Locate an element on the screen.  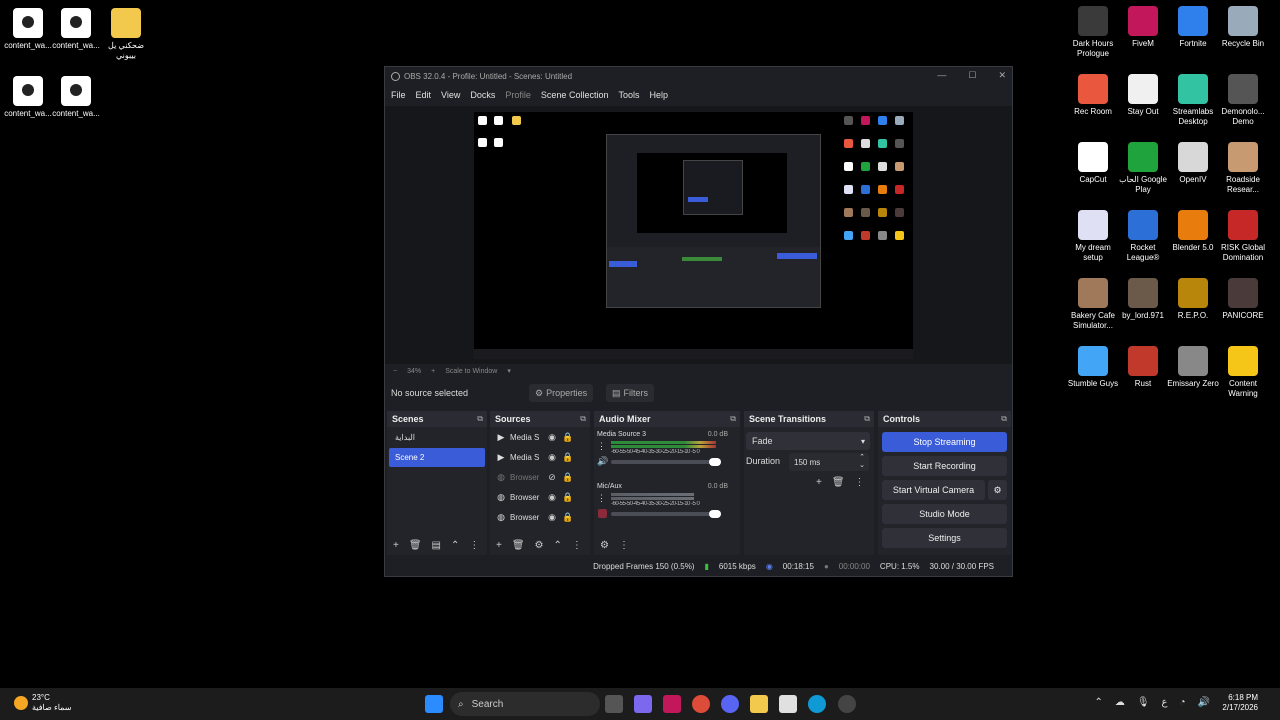
desktop-icon-app: Recycle Bin is located at coordinates (1243, 27).